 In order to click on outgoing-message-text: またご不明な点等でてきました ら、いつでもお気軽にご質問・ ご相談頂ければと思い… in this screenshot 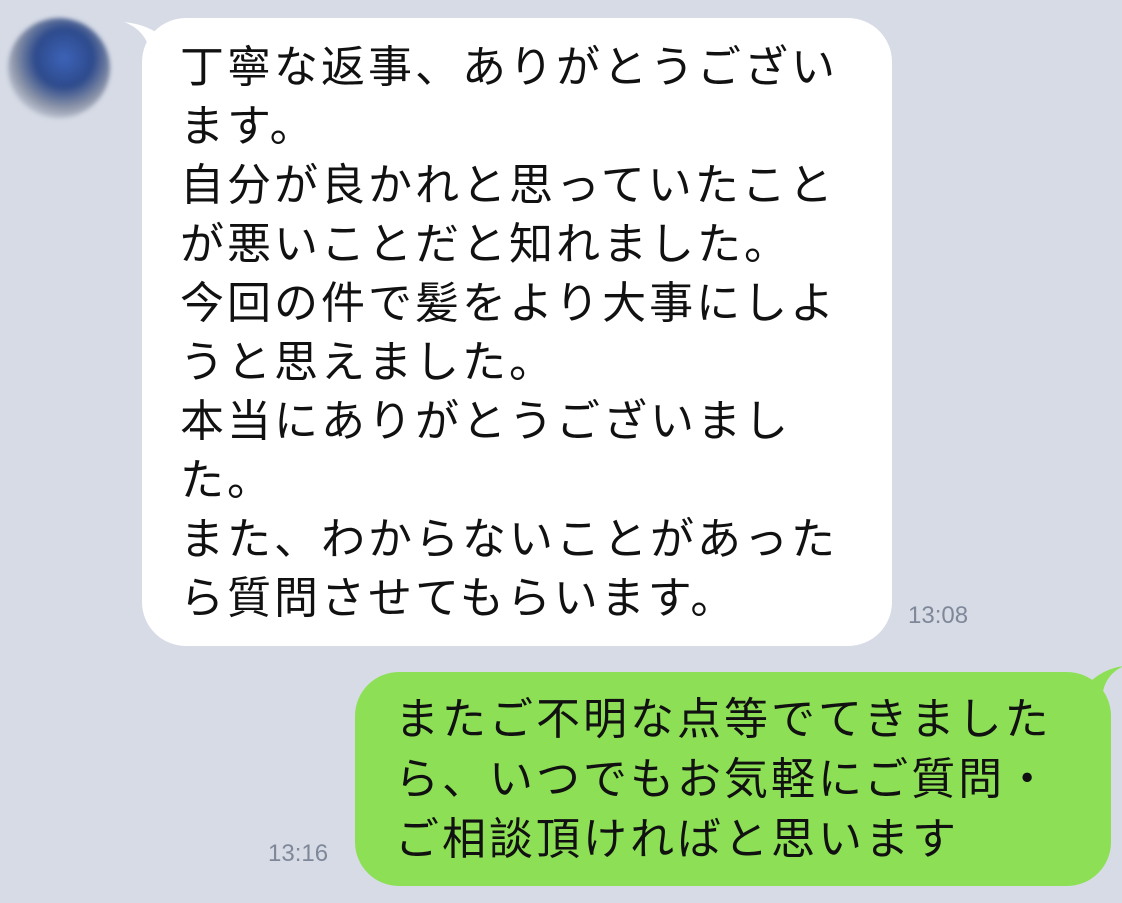, I will do `click(724, 779)`.